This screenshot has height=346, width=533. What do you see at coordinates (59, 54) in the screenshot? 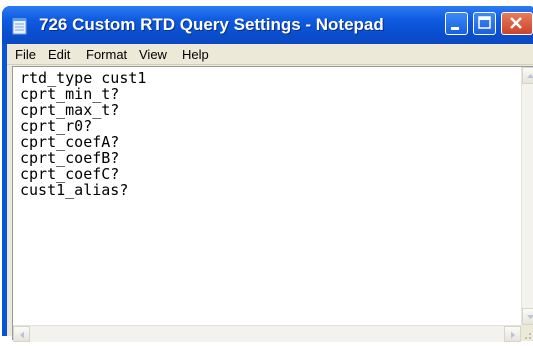
I see `menu-edit: Edit` at bounding box center [59, 54].